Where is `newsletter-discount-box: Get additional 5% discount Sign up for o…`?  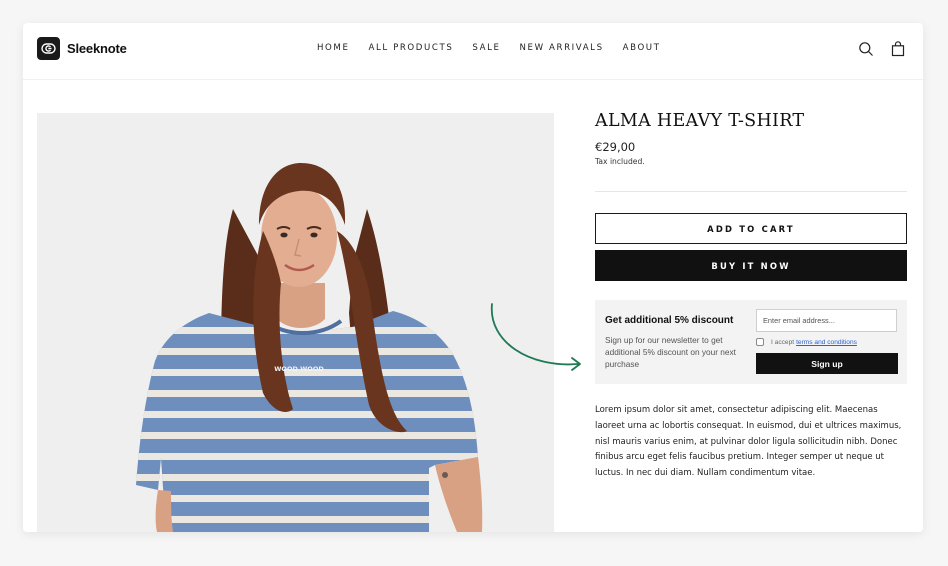 newsletter-discount-box: Get additional 5% discount Sign up for o… is located at coordinates (751, 342).